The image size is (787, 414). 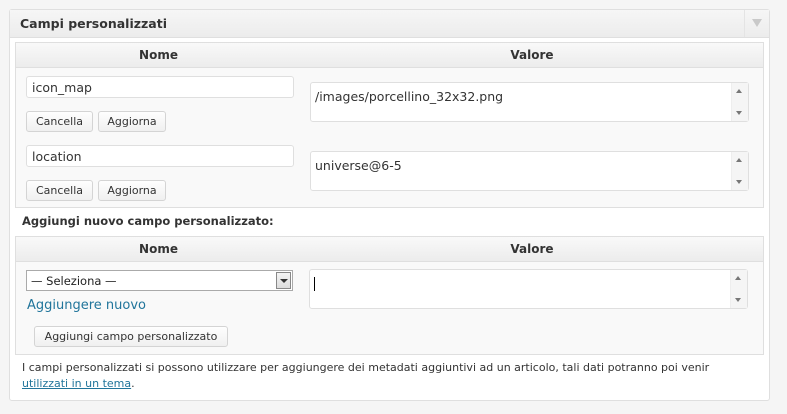 I want to click on select-dropdown-button, so click(x=283, y=280).